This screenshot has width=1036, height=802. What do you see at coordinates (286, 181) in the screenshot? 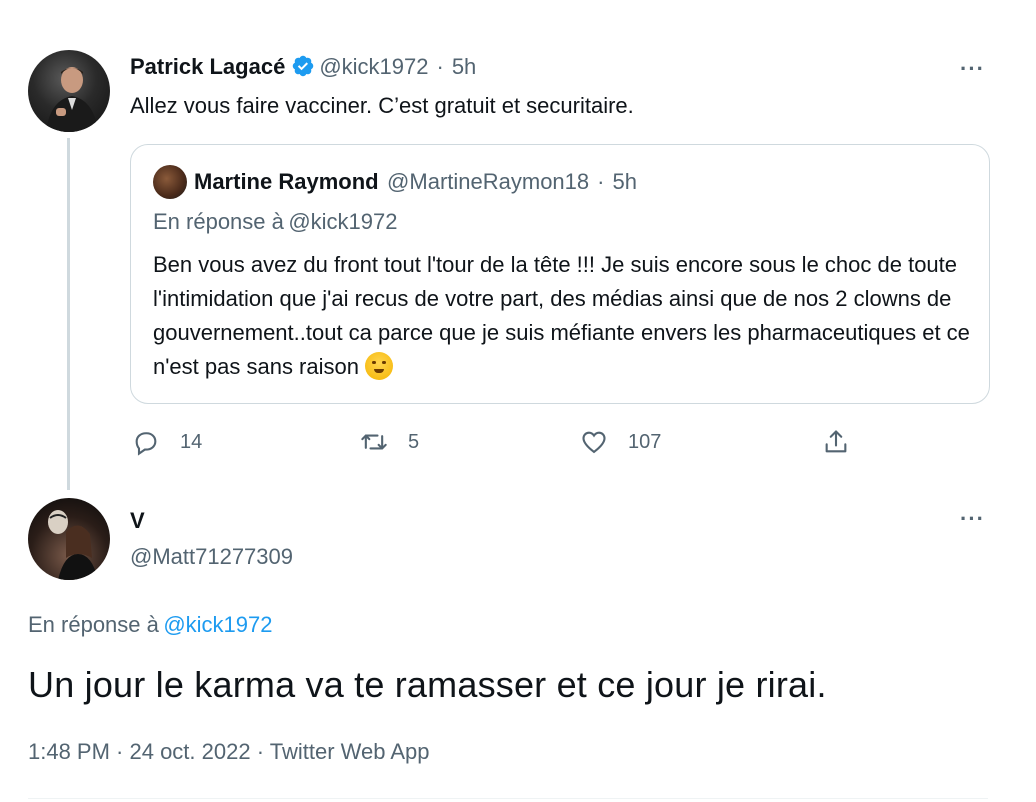
I see `quote-author-name: Martine Raymond` at bounding box center [286, 181].